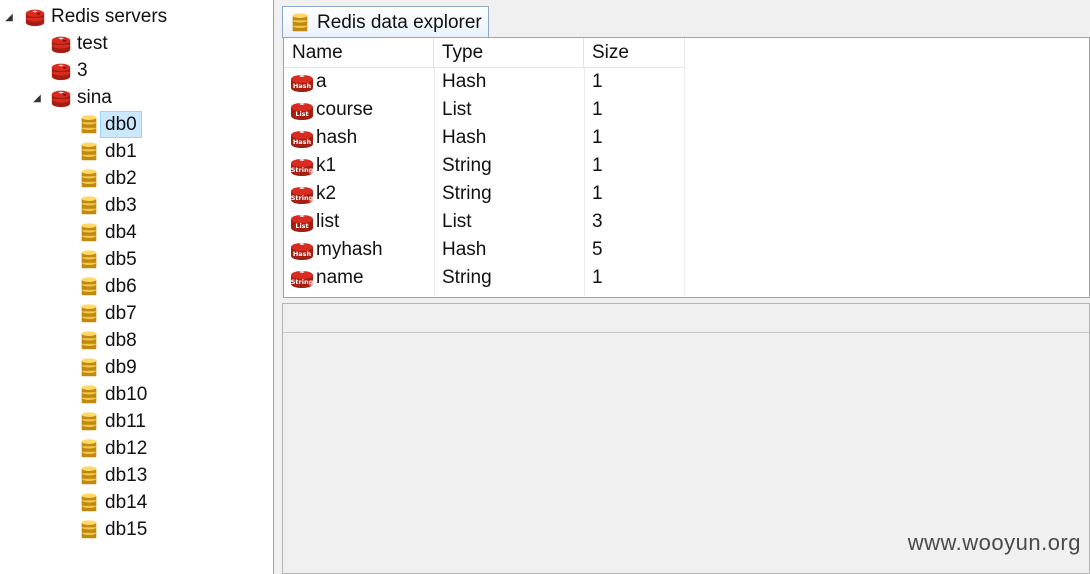 Image resolution: width=1090 pixels, height=574 pixels. I want to click on tree-database-label: db0, so click(121, 124).